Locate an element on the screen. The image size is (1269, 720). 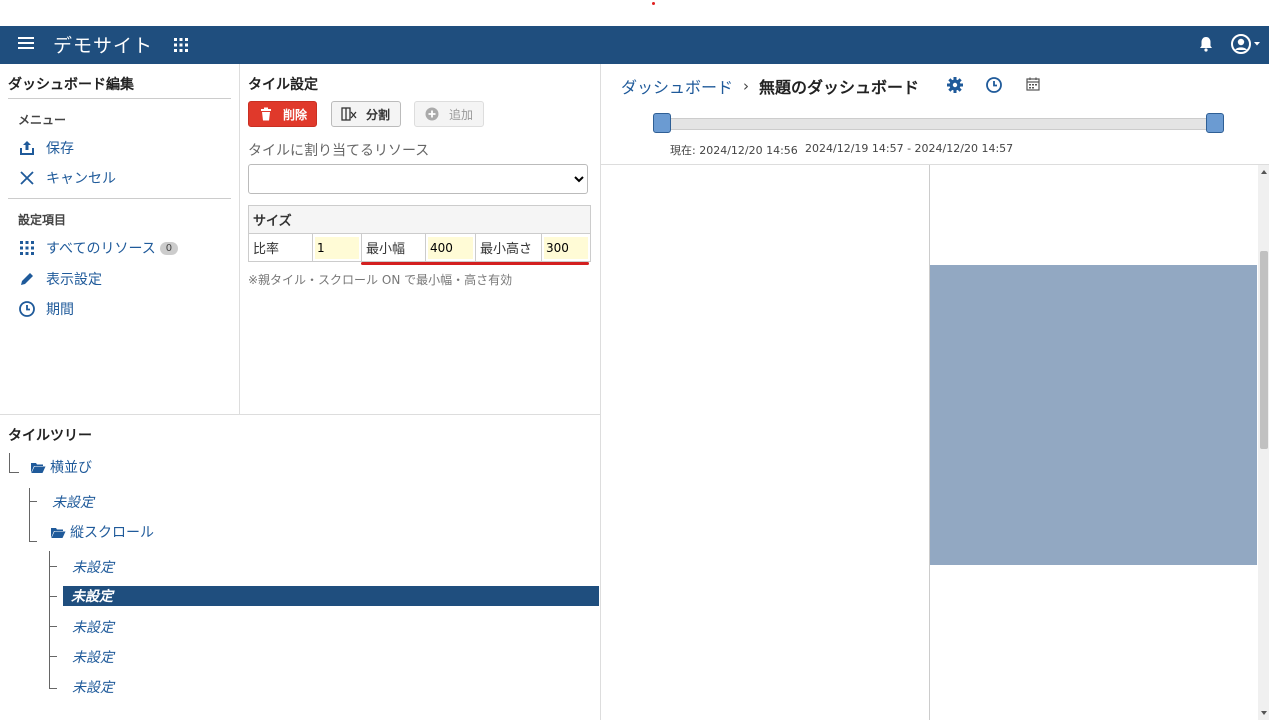
tree-node-vertical-scroll: 縦スクロール is located at coordinates (102, 532).